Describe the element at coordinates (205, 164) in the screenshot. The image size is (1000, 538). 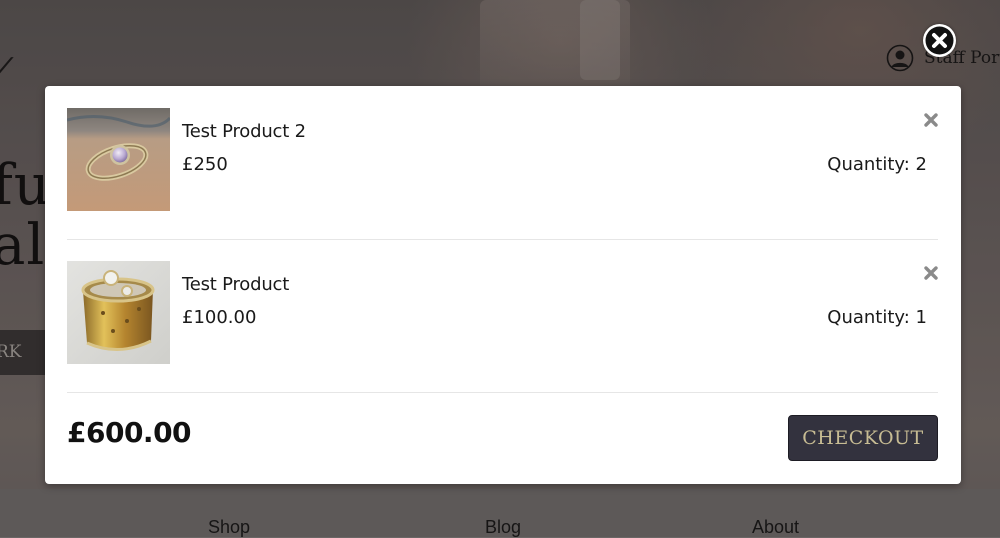
I see `cart-item-price: £250` at that location.